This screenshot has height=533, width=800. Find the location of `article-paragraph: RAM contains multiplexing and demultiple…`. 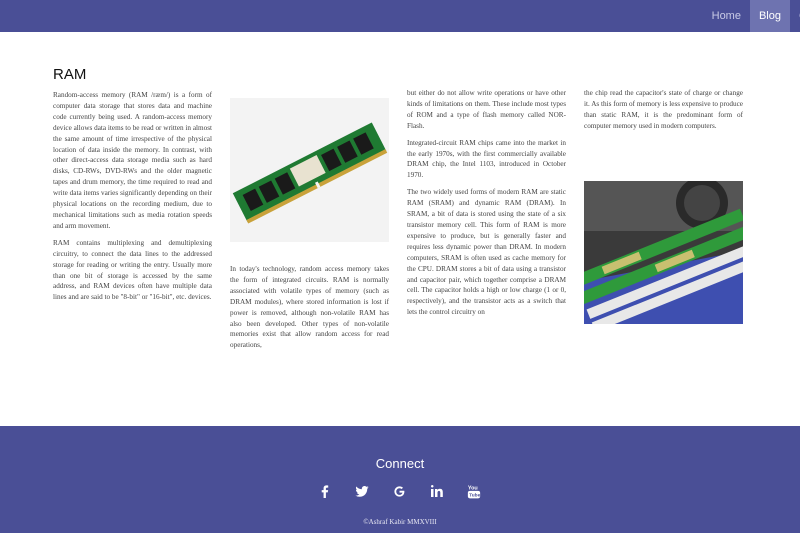

article-paragraph: RAM contains multiplexing and demultiple… is located at coordinates (132, 270).